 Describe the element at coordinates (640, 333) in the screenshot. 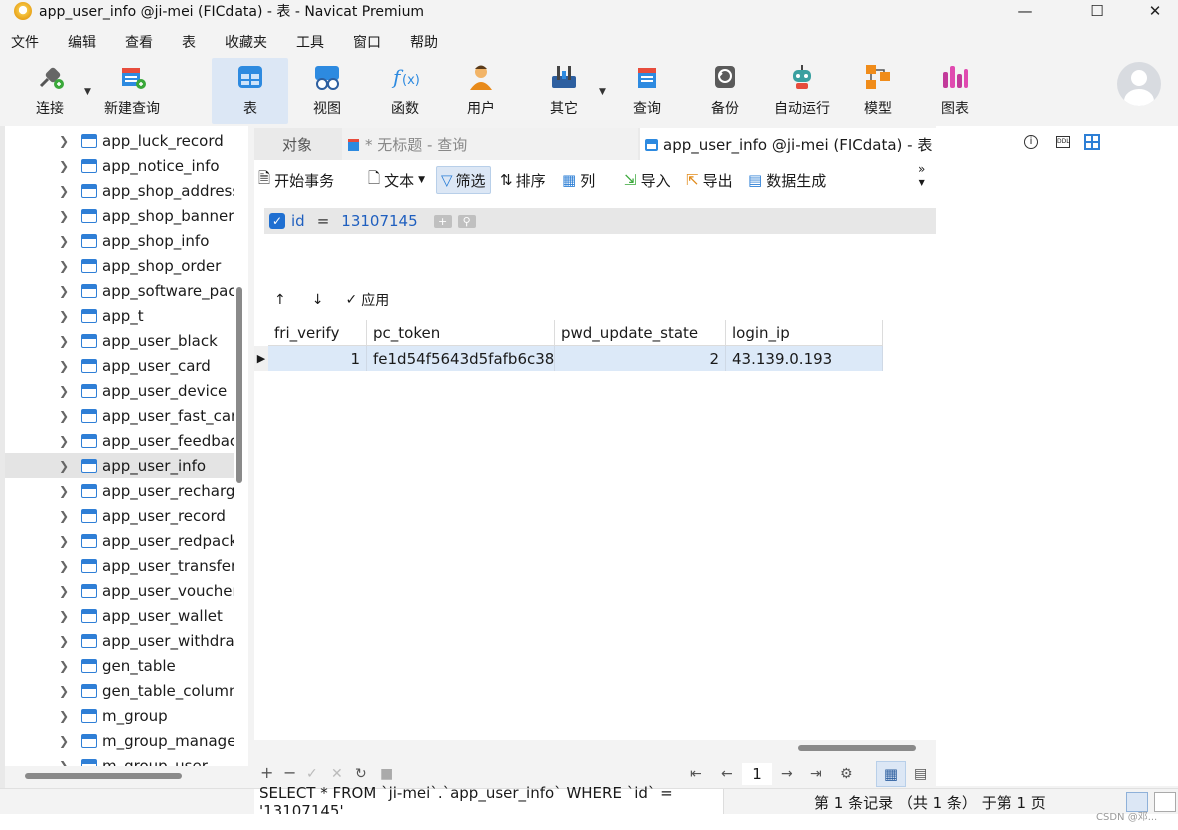

I see `column-header: pwd_update_state` at that location.